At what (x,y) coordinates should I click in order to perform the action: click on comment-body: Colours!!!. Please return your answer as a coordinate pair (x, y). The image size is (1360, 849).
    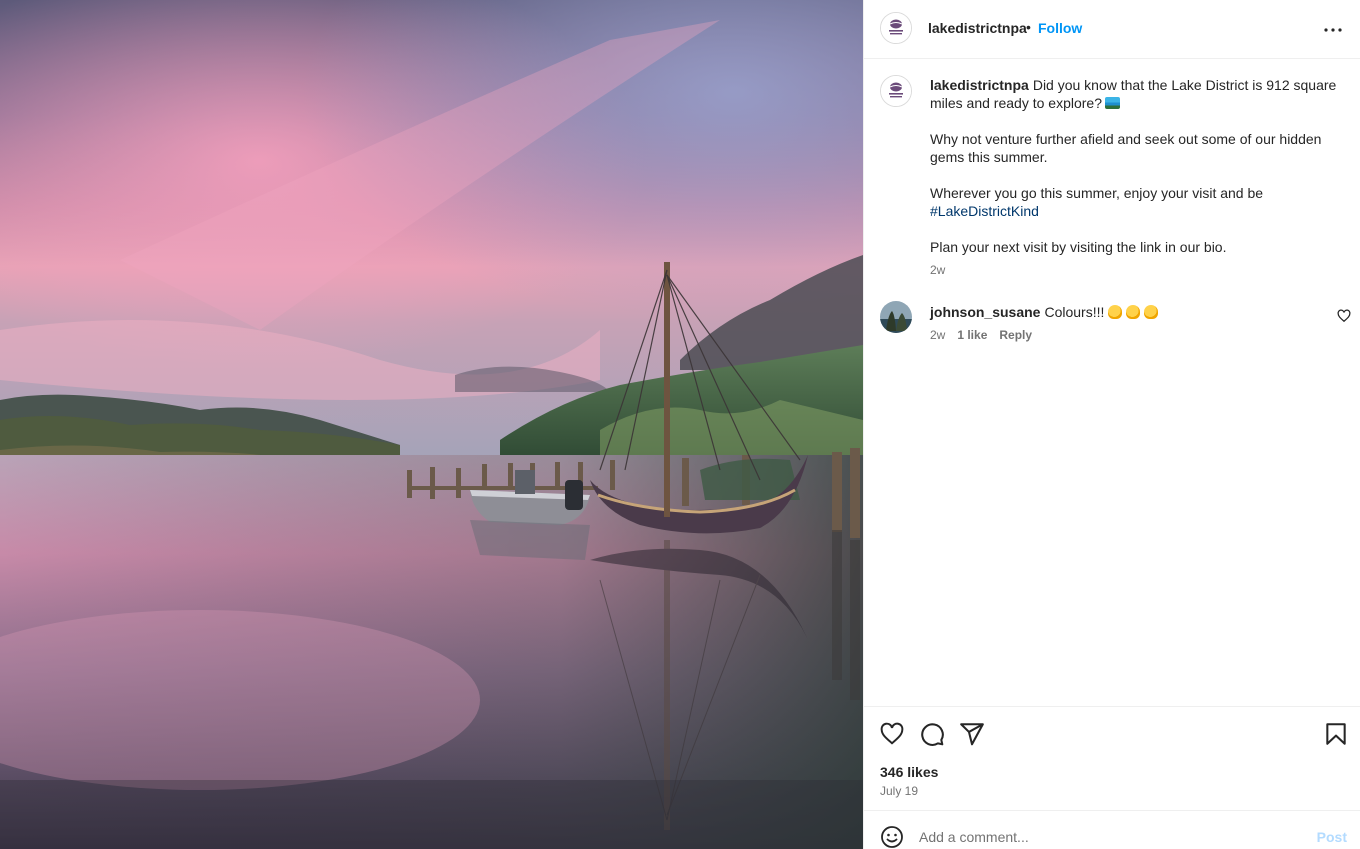
    Looking at the image, I should click on (1074, 312).